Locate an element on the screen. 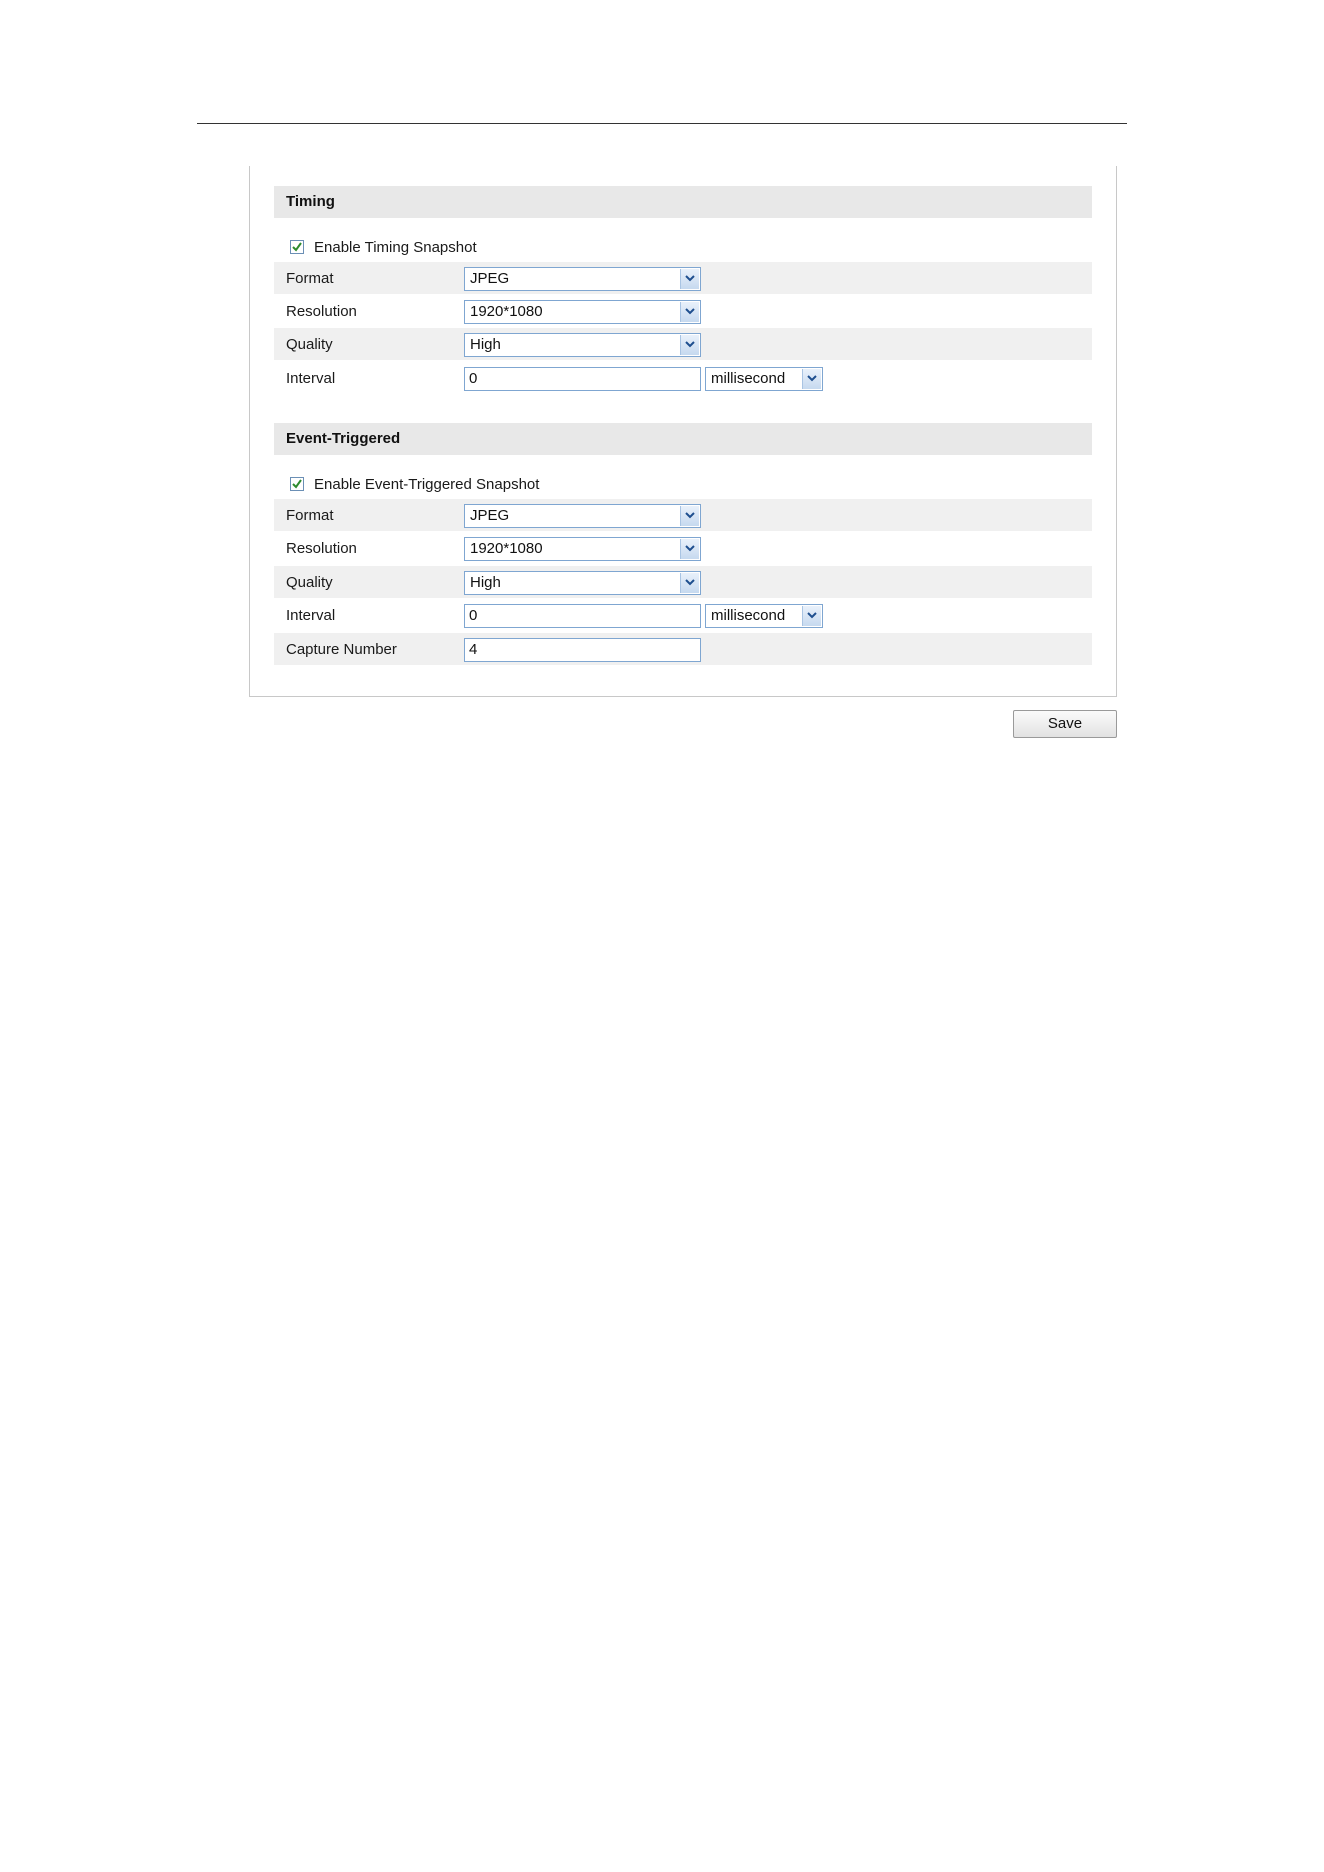 Image resolution: width=1324 pixels, height=1872 pixels. event-resolution-select: 1920*1080 is located at coordinates (582, 549).